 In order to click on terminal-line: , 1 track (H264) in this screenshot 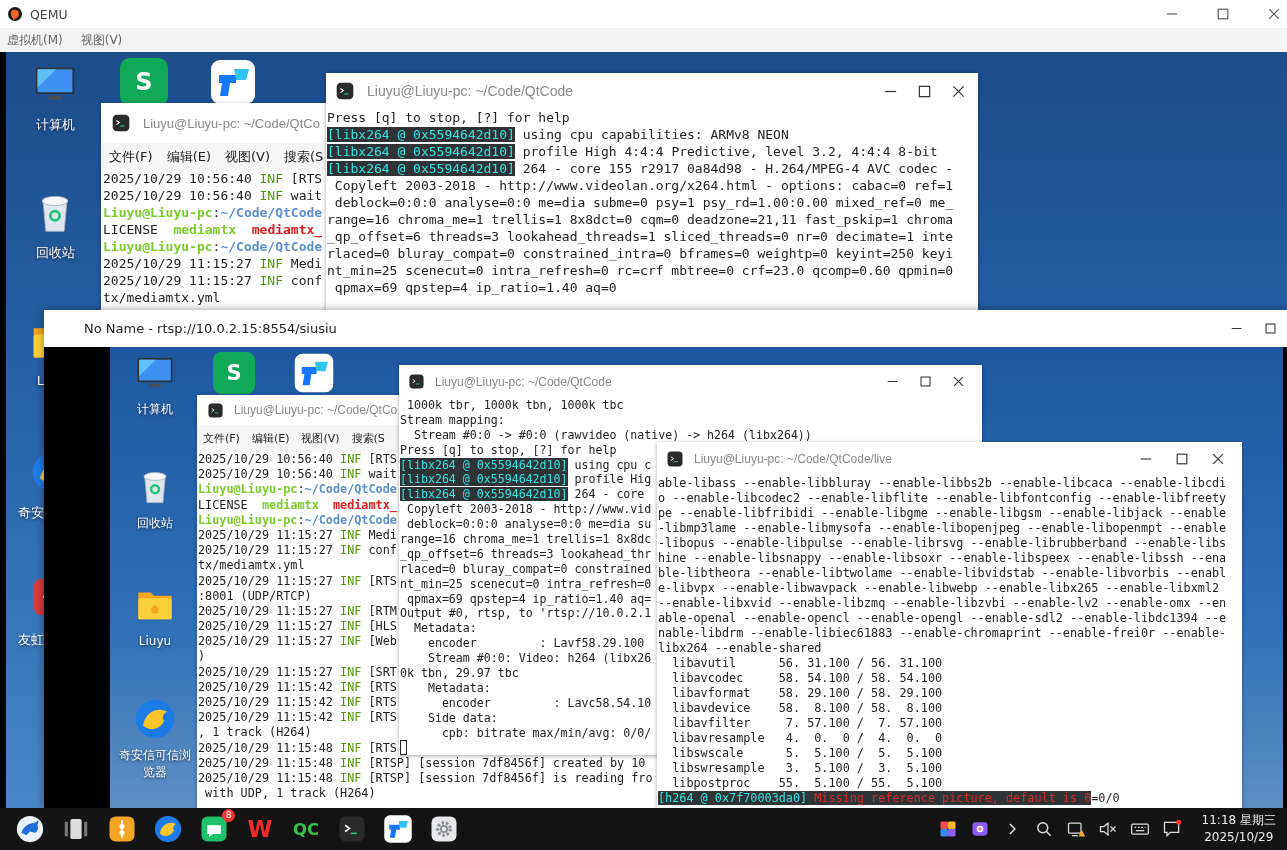, I will do `click(255, 733)`.